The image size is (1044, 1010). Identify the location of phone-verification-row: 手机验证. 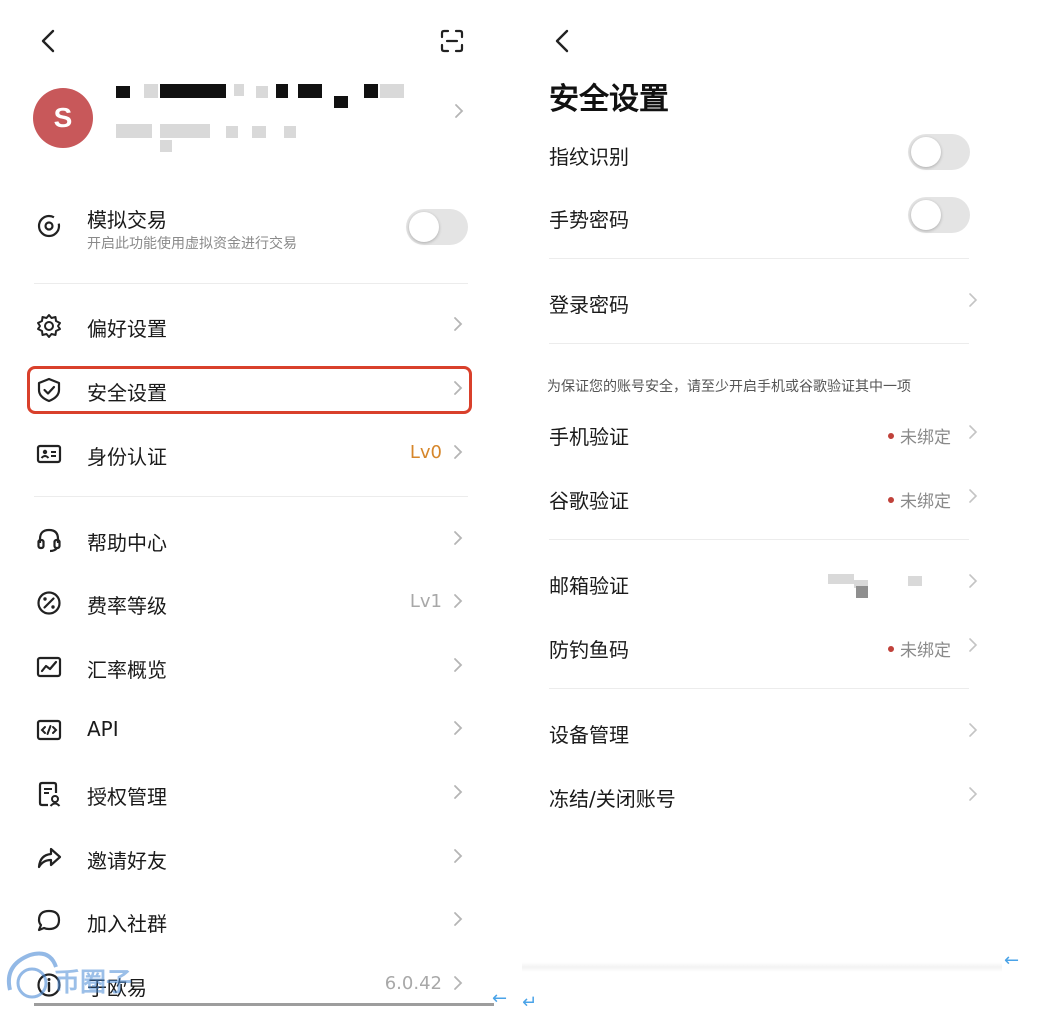
(589, 435).